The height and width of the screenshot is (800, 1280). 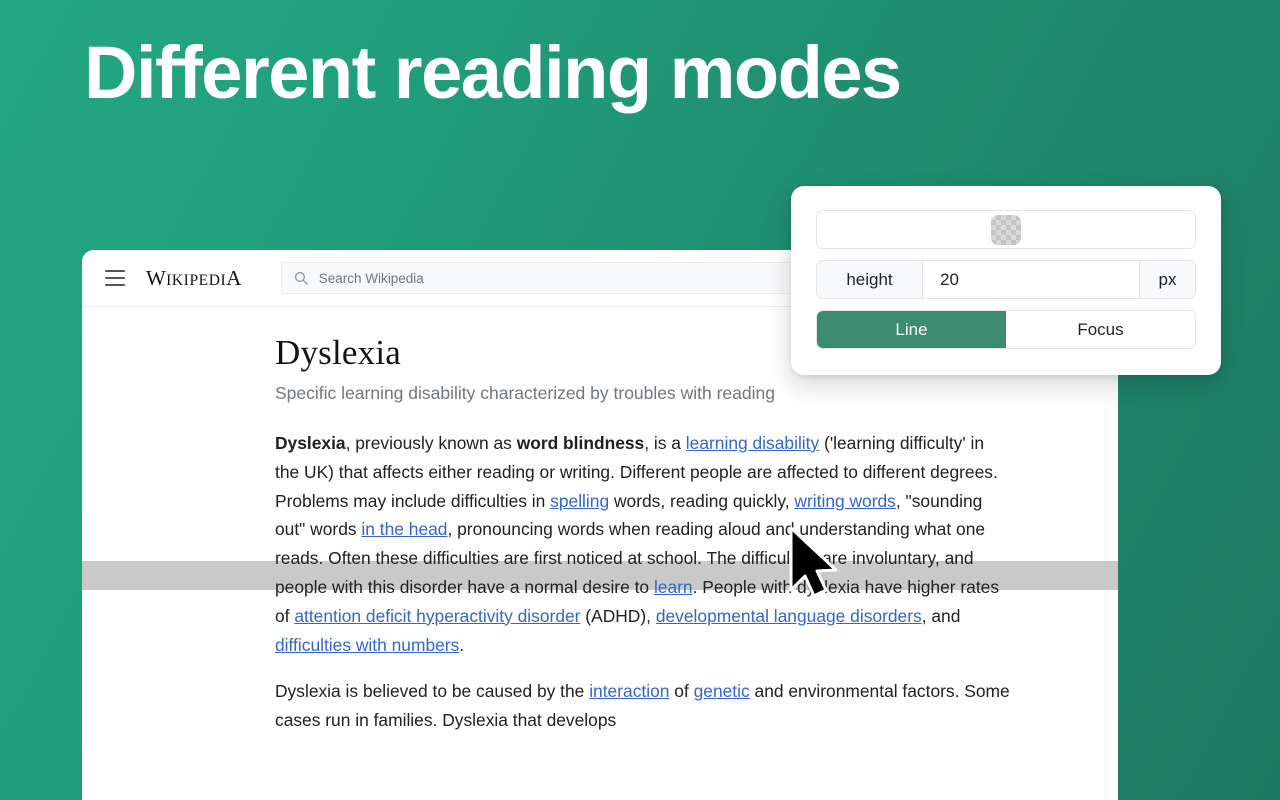 What do you see at coordinates (1167, 279) in the screenshot?
I see `height-unit-label: px` at bounding box center [1167, 279].